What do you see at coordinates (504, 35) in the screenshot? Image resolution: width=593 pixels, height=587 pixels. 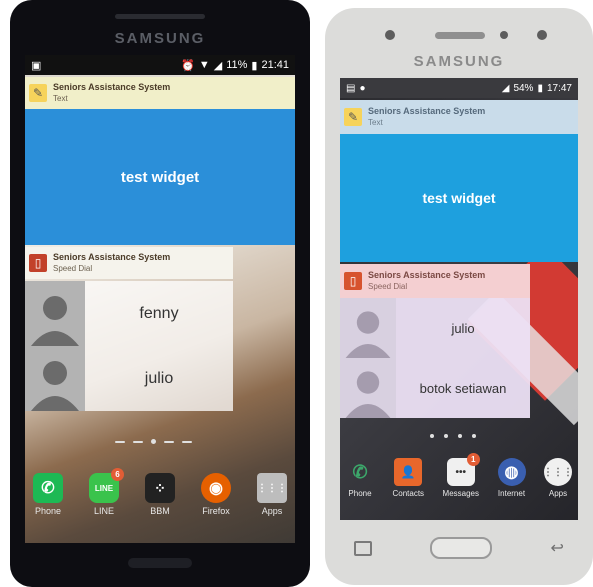 I see `sensor` at bounding box center [504, 35].